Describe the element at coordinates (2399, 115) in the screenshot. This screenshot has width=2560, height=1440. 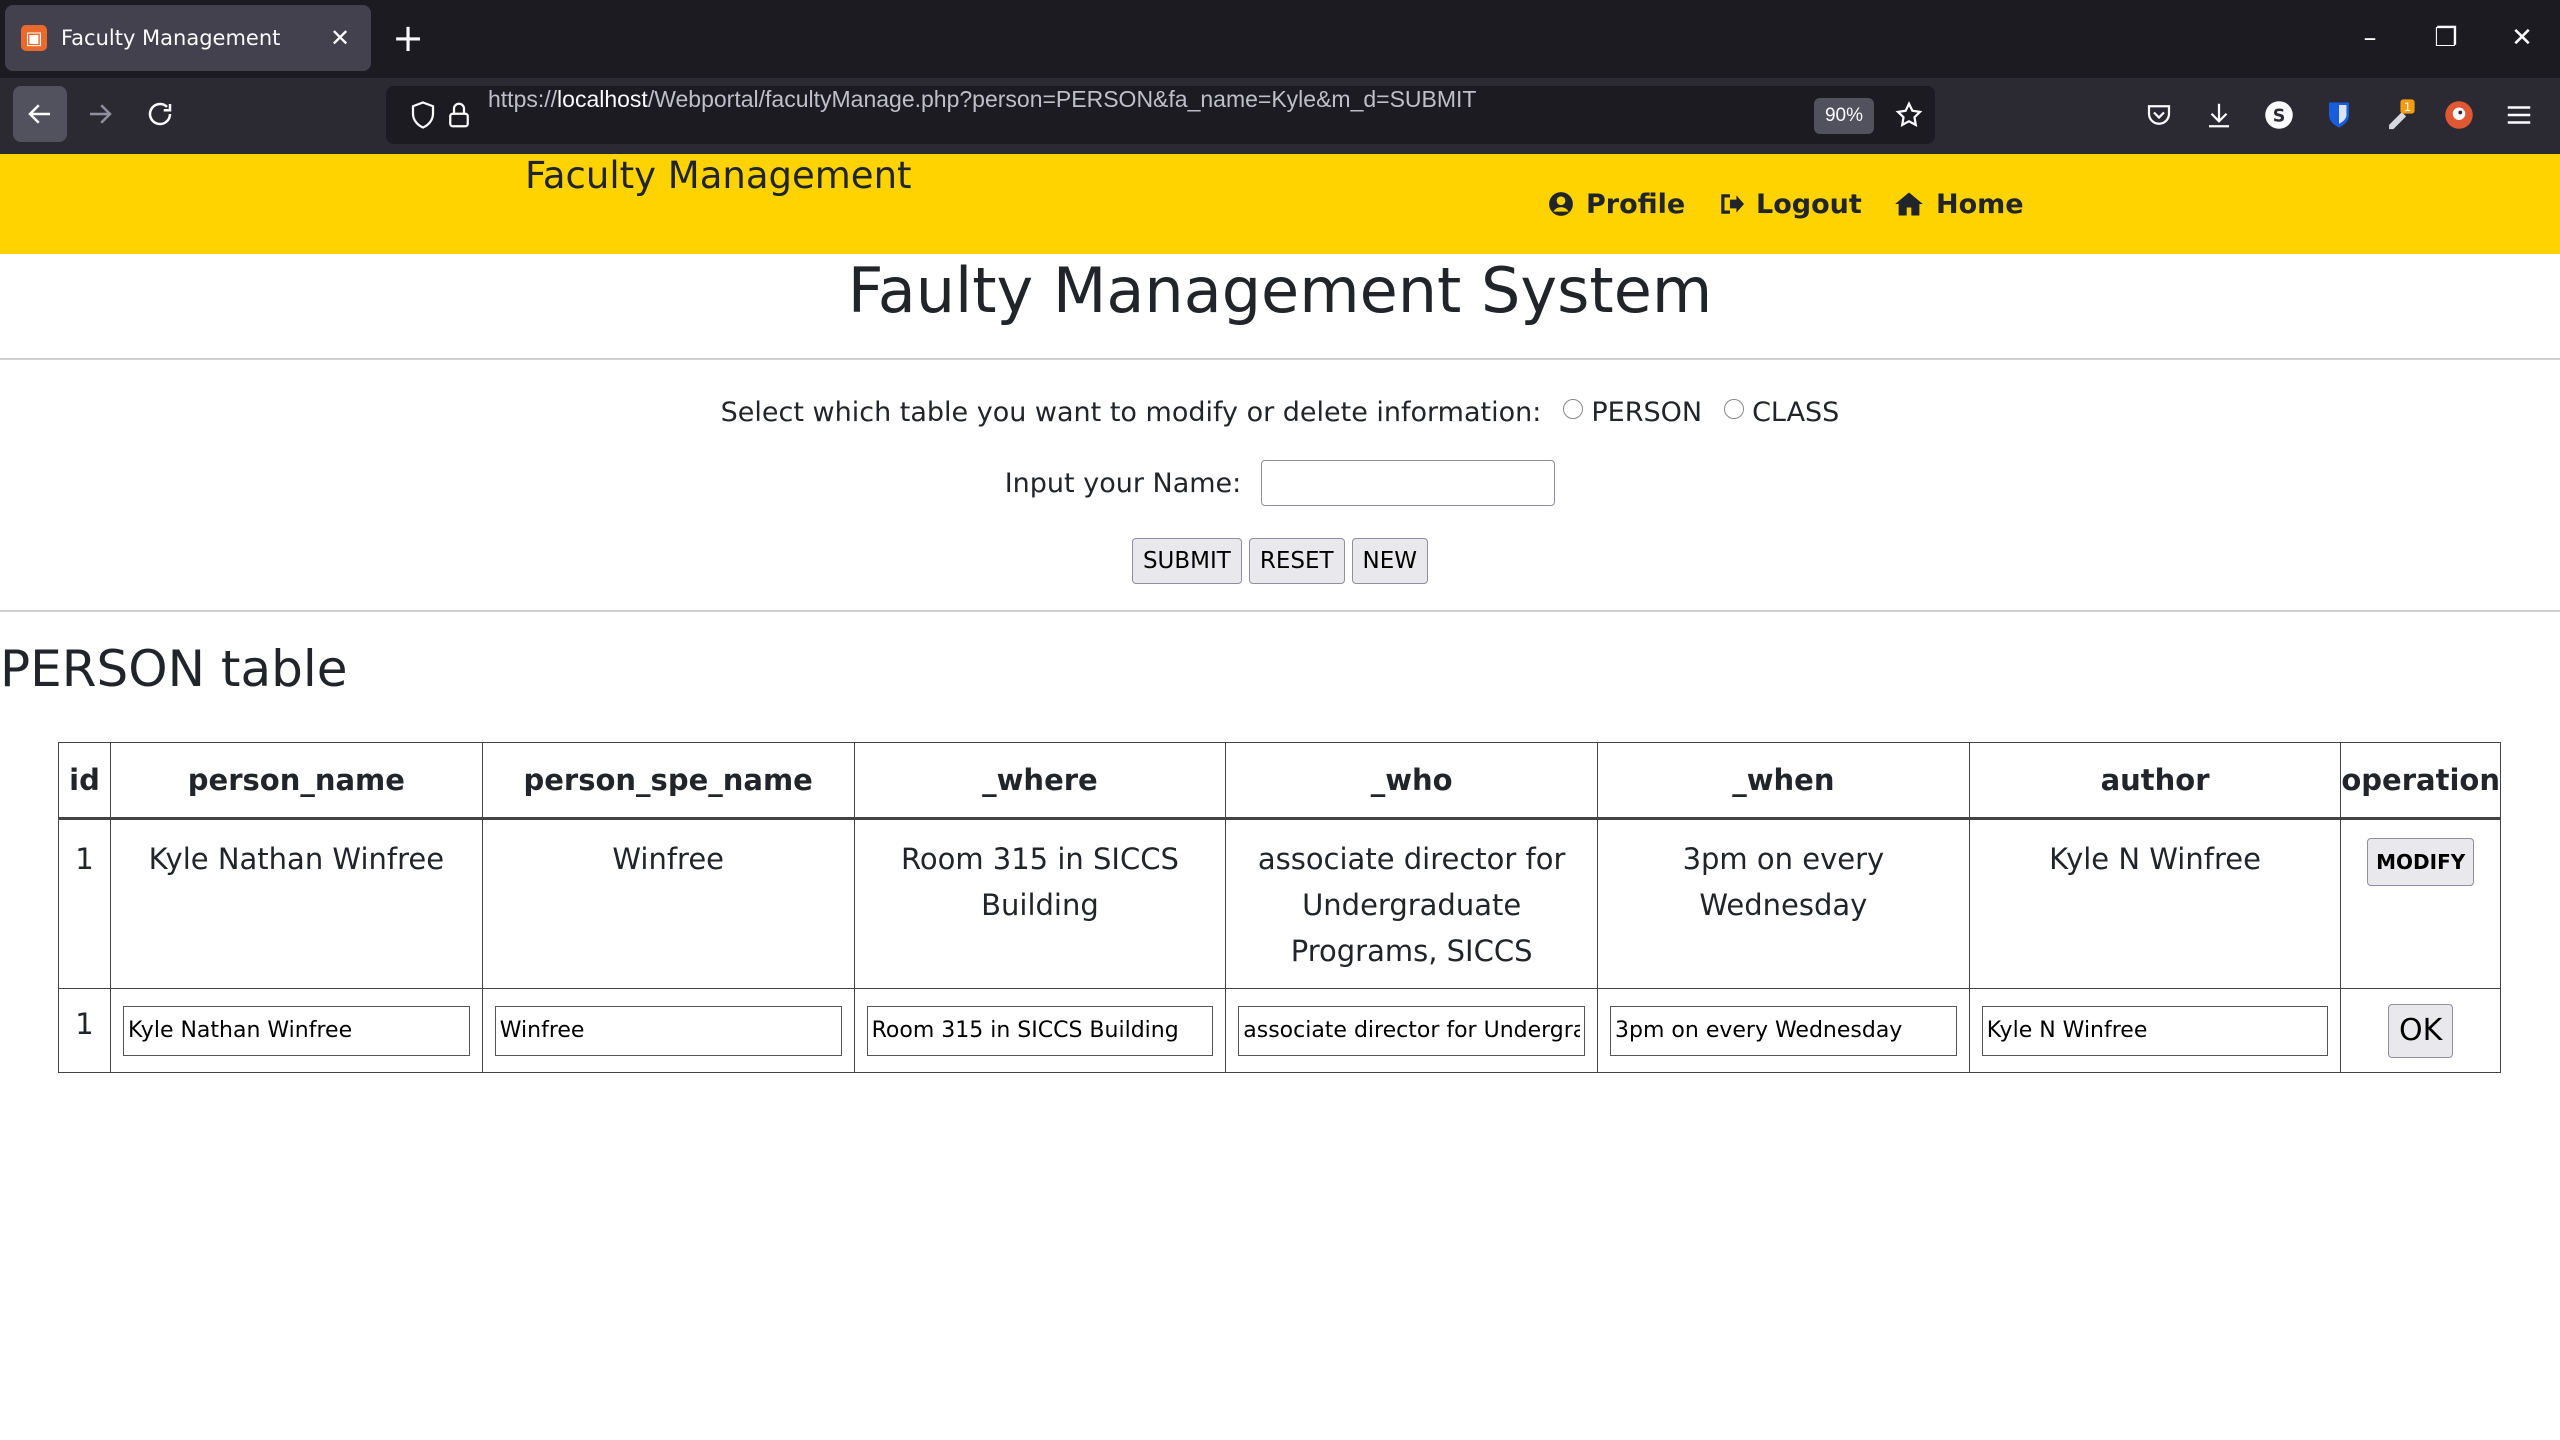
I see `extension-puzzle-icon: 1` at that location.